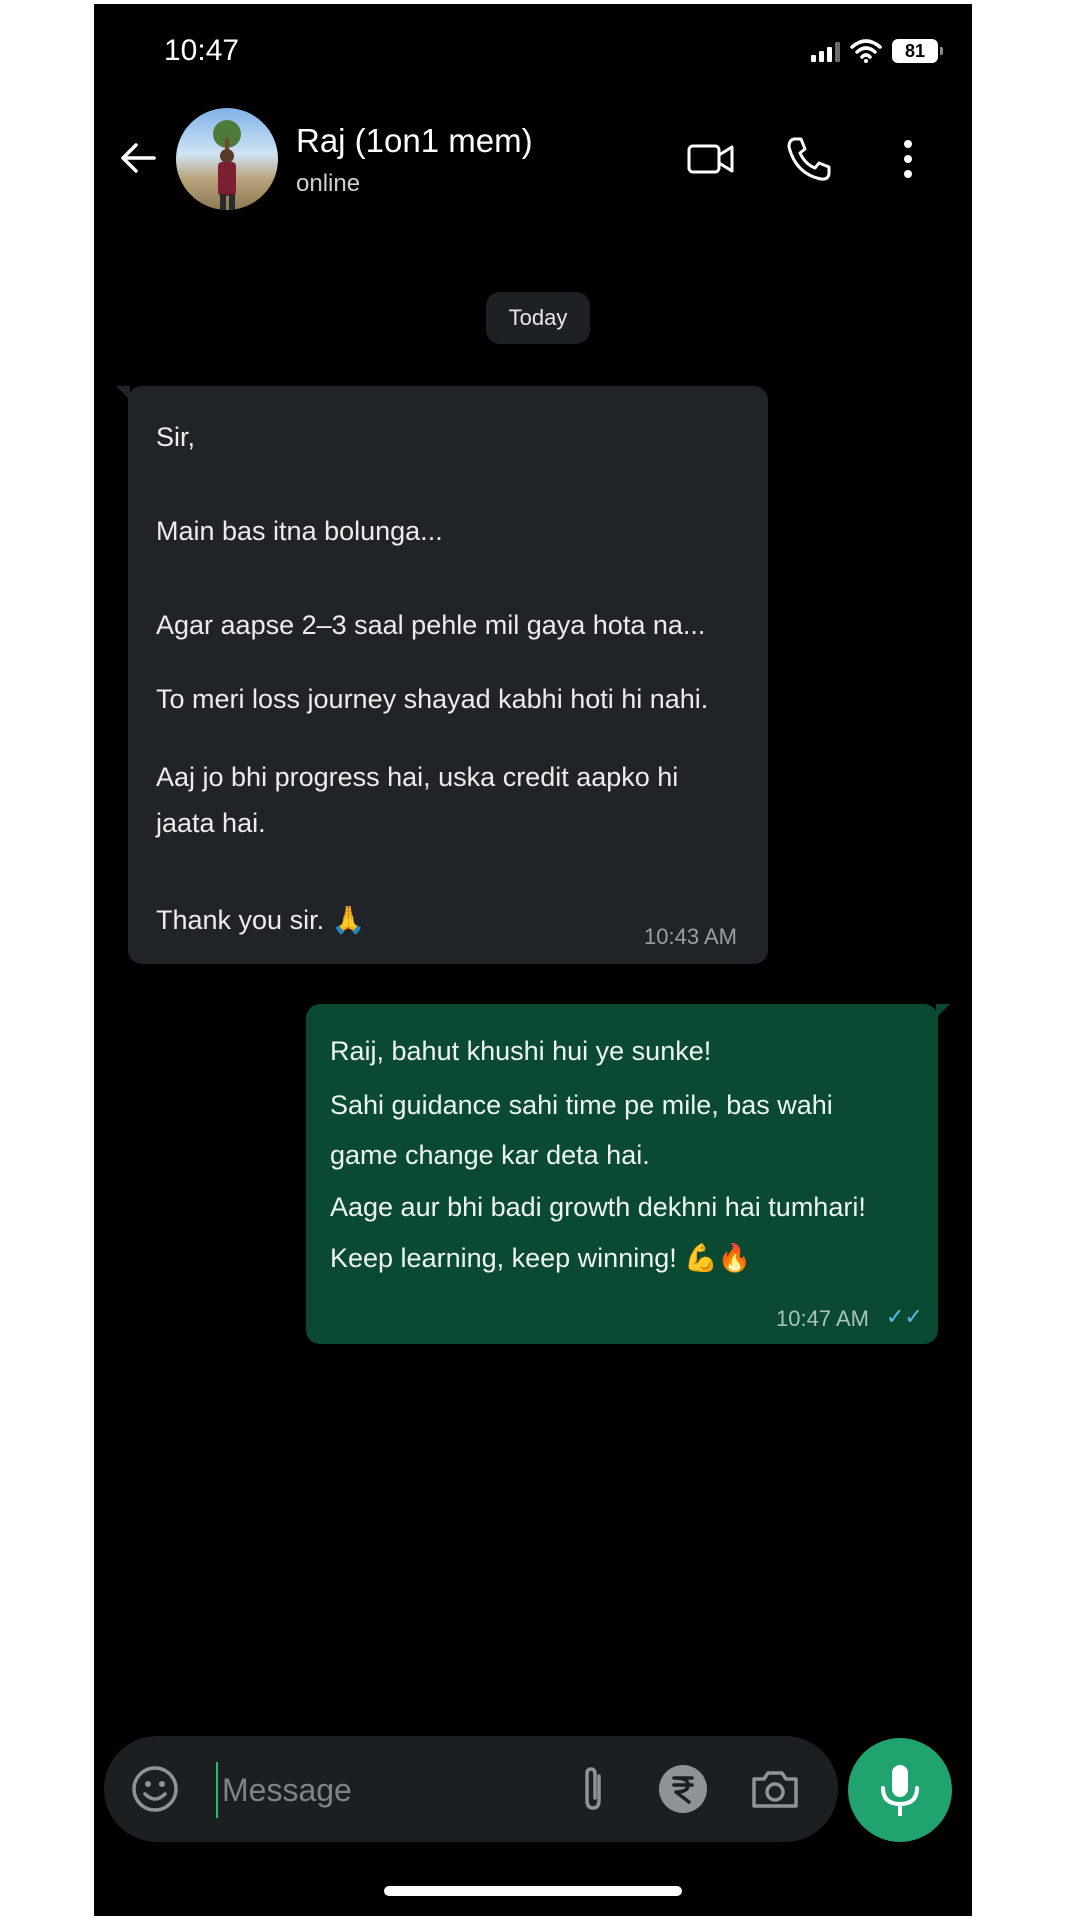 This screenshot has width=1080, height=1920. I want to click on home-indicator, so click(533, 1891).